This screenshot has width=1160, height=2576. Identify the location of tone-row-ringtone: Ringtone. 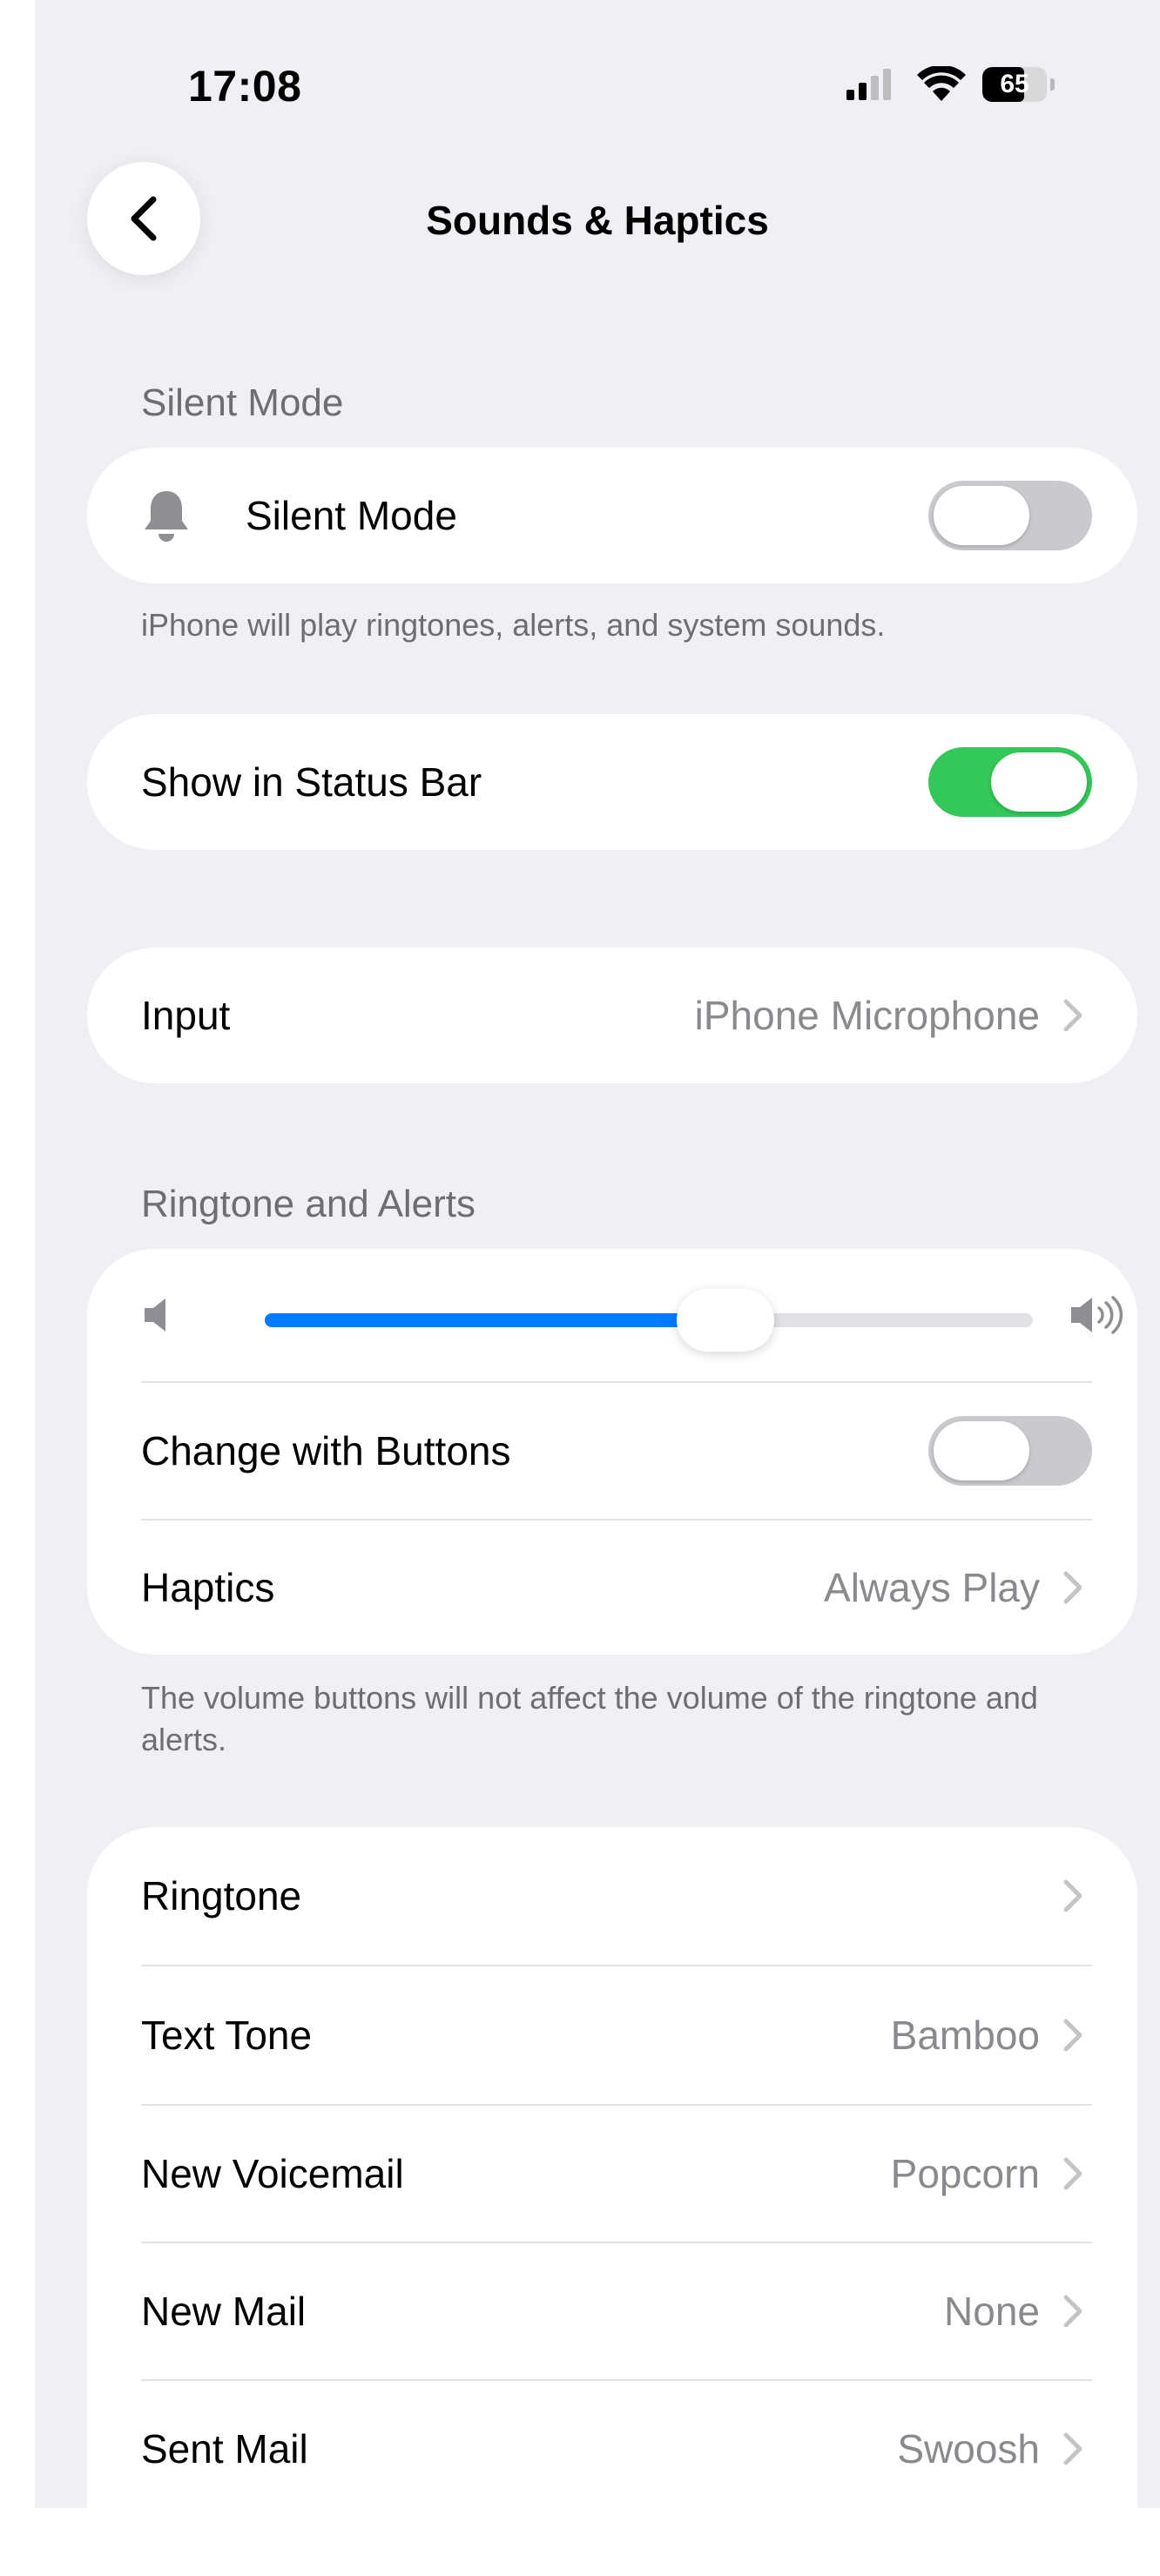
(612, 1896).